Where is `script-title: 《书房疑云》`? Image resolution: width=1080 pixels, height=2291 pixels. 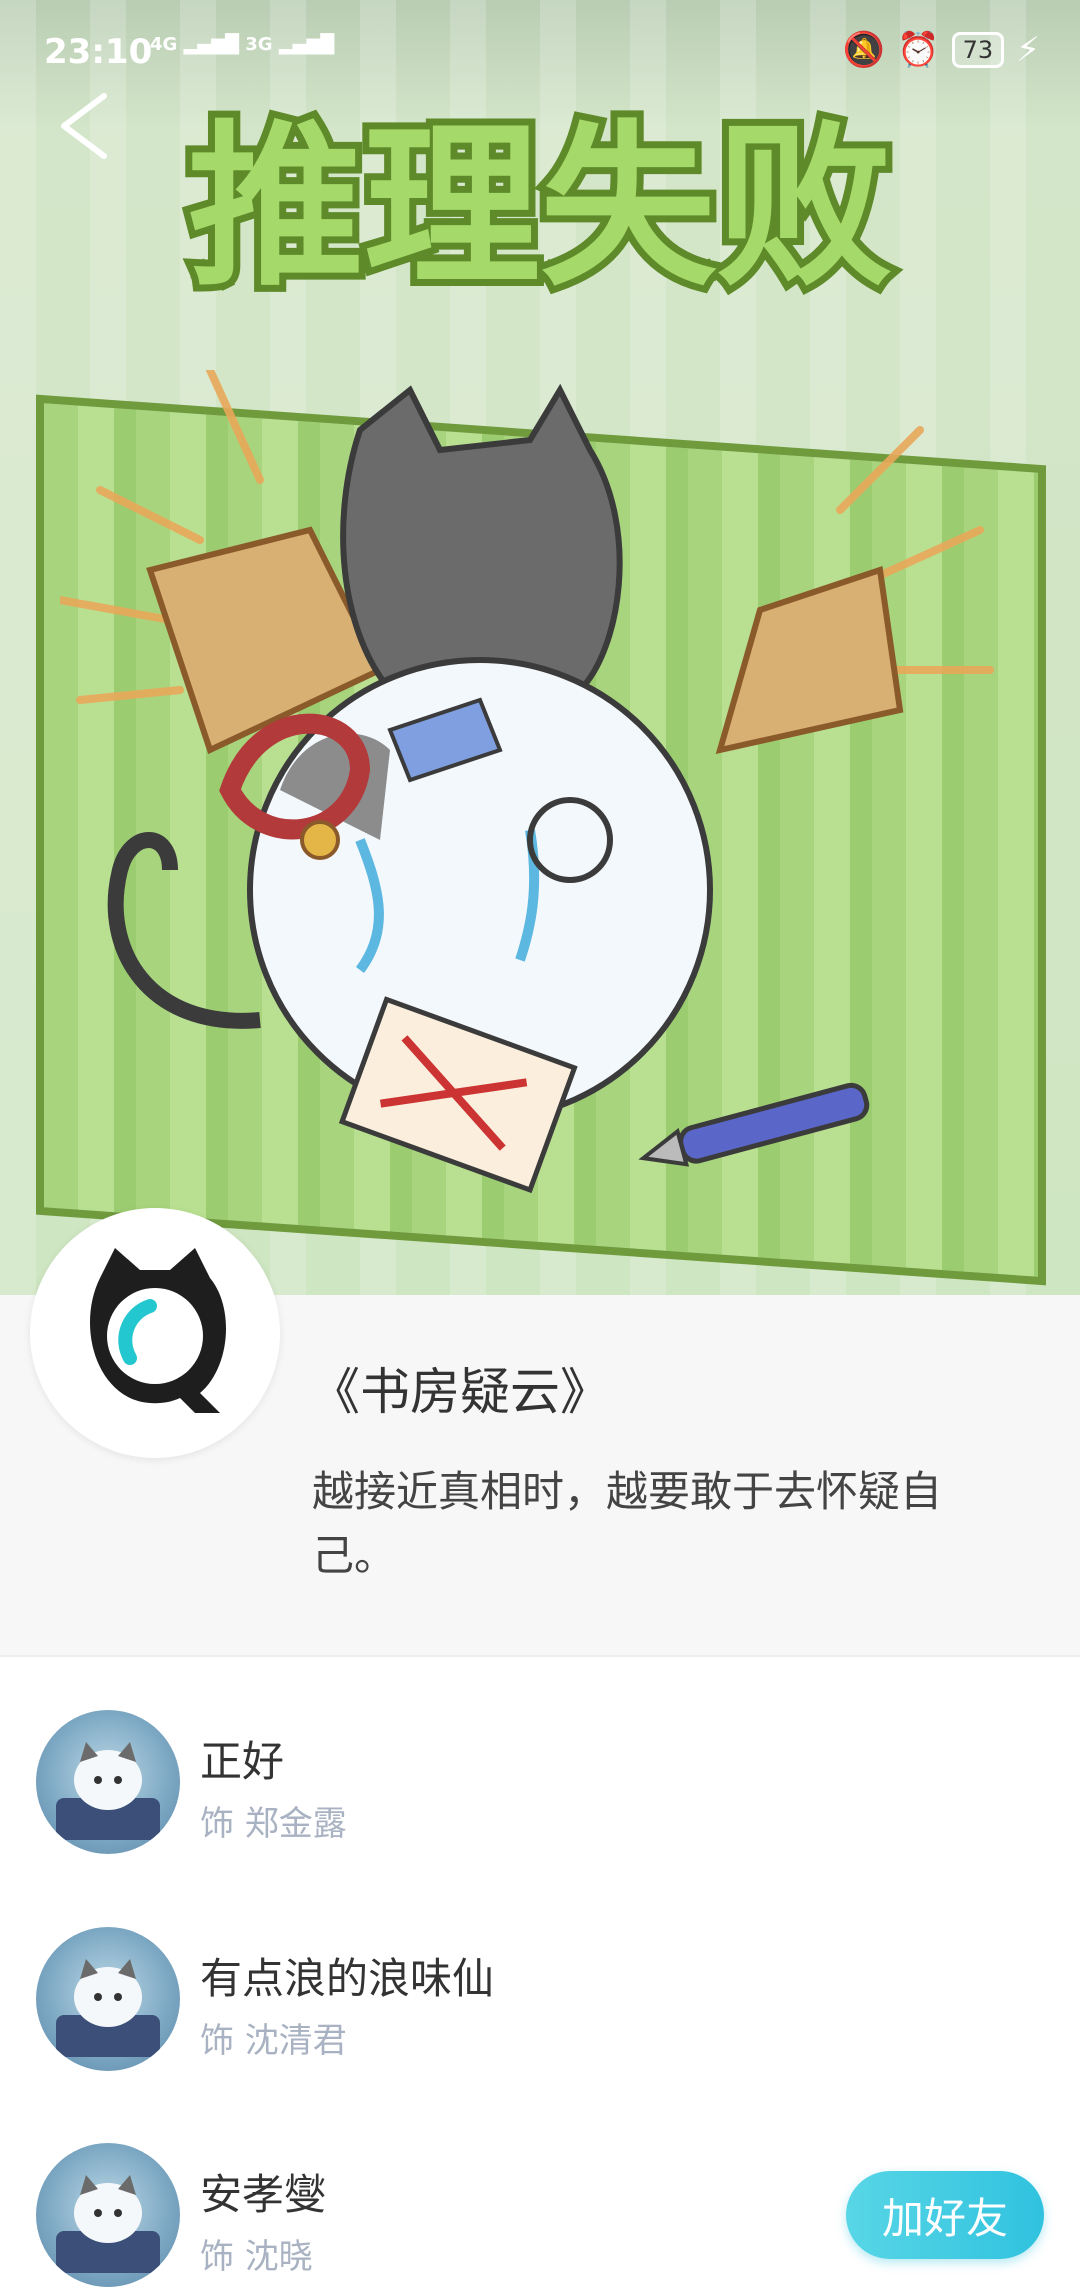
script-title: 《书房疑云》 is located at coordinates (460, 1392).